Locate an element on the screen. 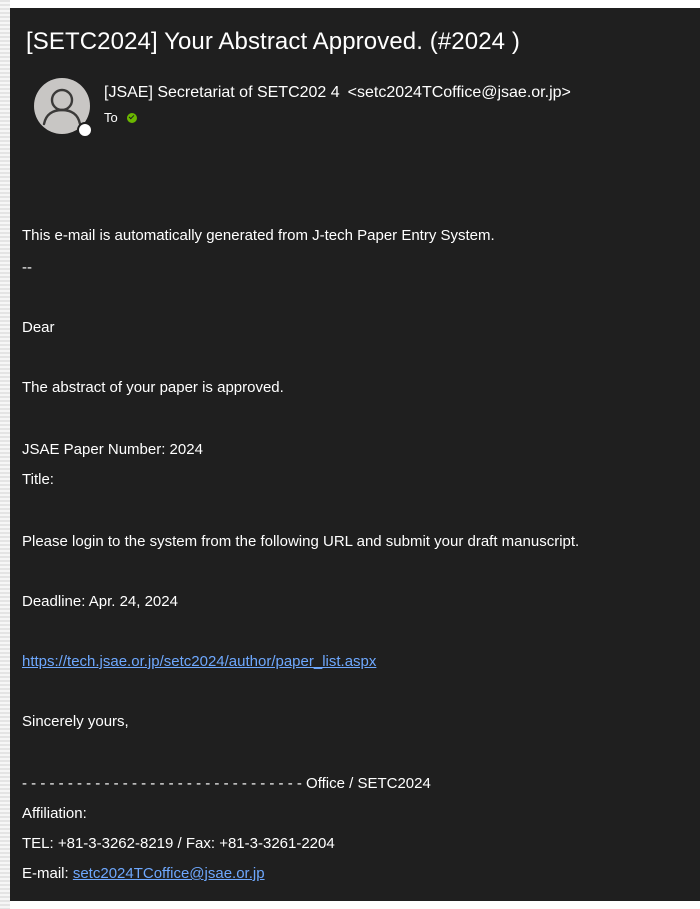 This screenshot has width=700, height=909. left-background-strip is located at coordinates (5, 454).